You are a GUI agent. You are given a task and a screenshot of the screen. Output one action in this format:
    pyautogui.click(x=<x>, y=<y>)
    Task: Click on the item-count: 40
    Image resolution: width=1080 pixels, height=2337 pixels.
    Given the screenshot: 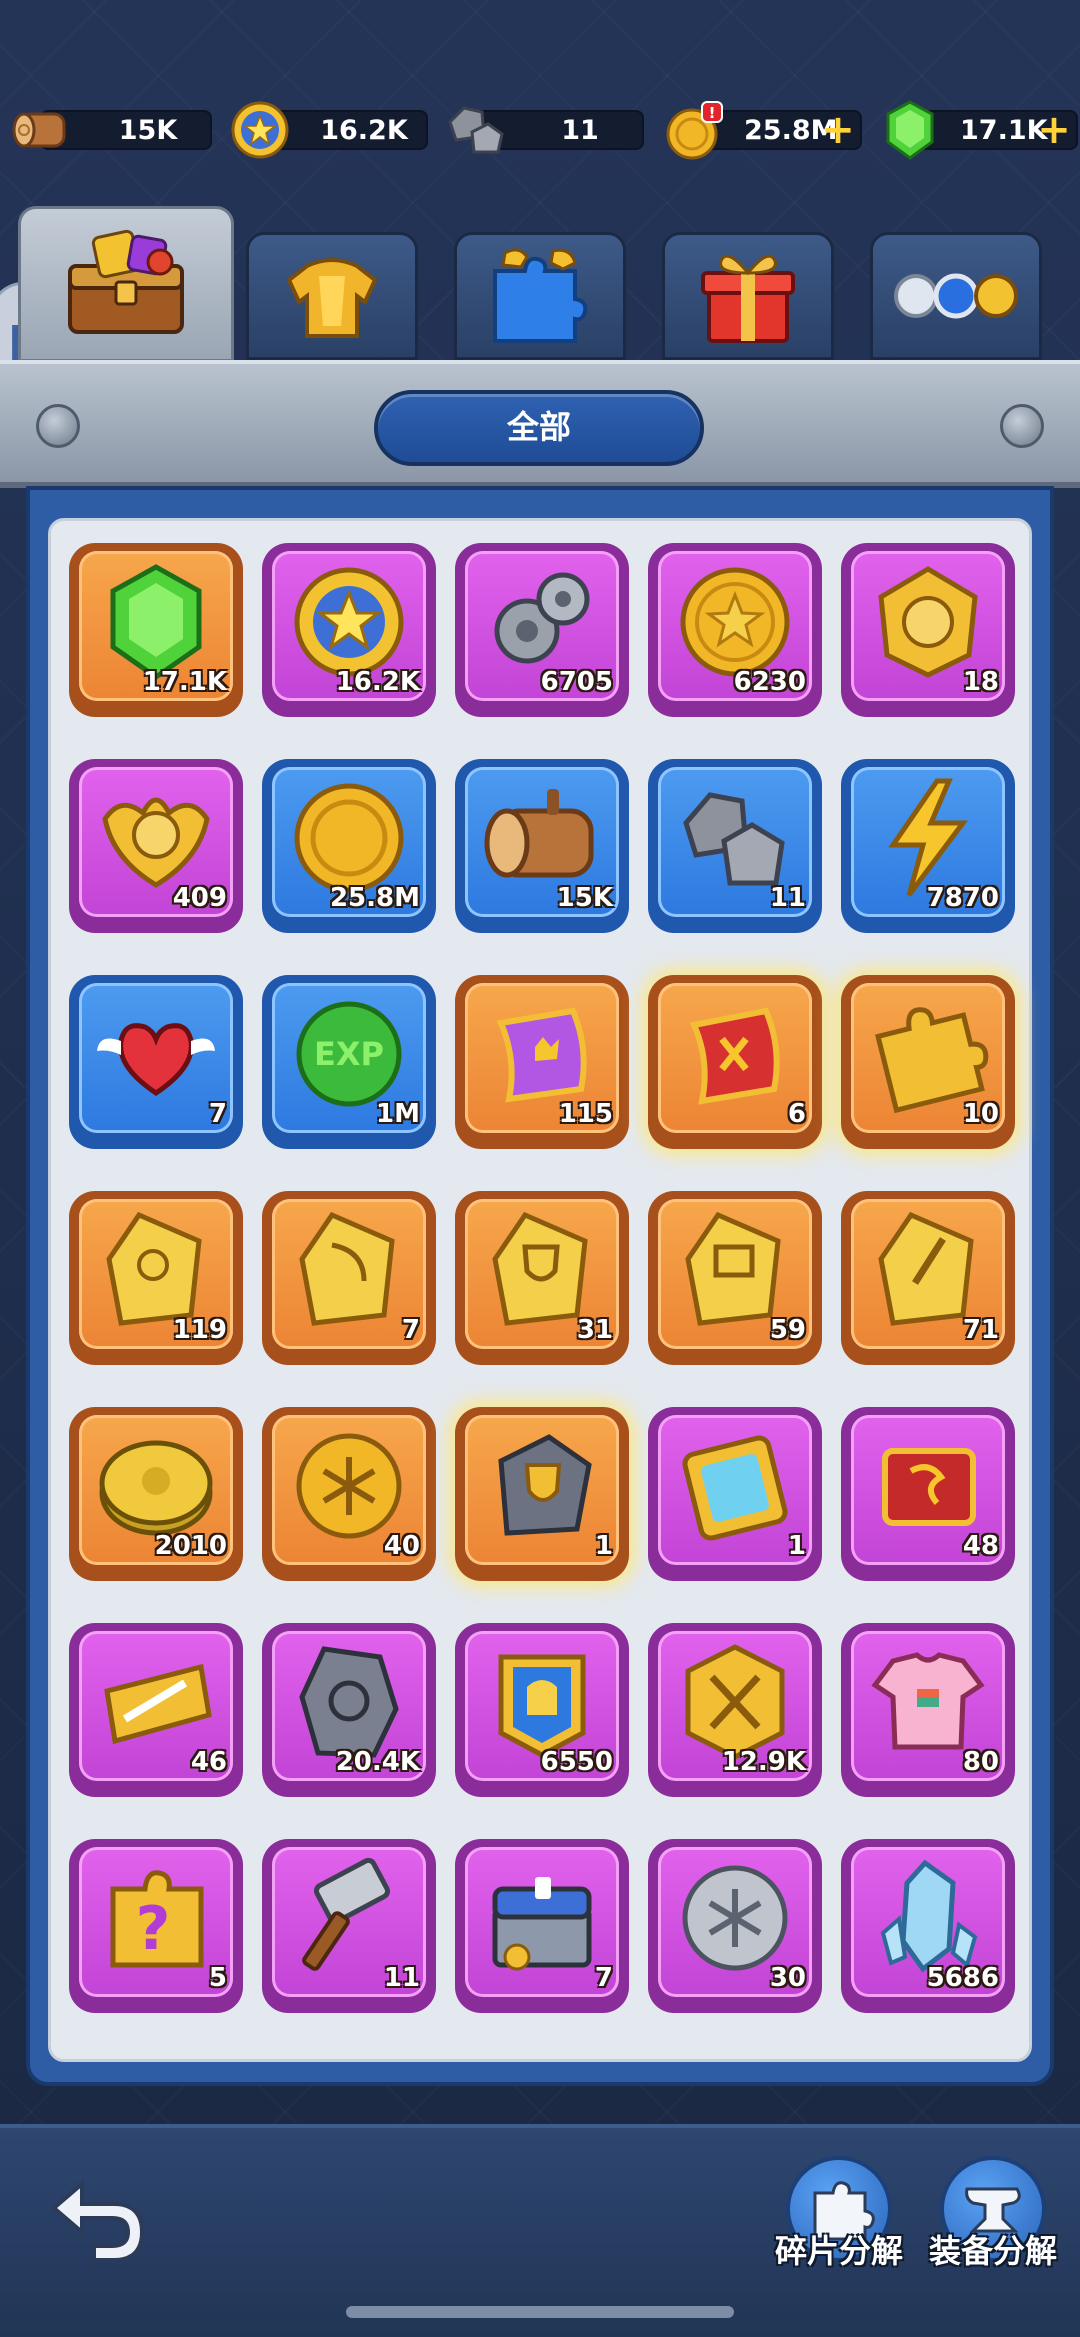 What is the action you would take?
    pyautogui.click(x=401, y=1546)
    